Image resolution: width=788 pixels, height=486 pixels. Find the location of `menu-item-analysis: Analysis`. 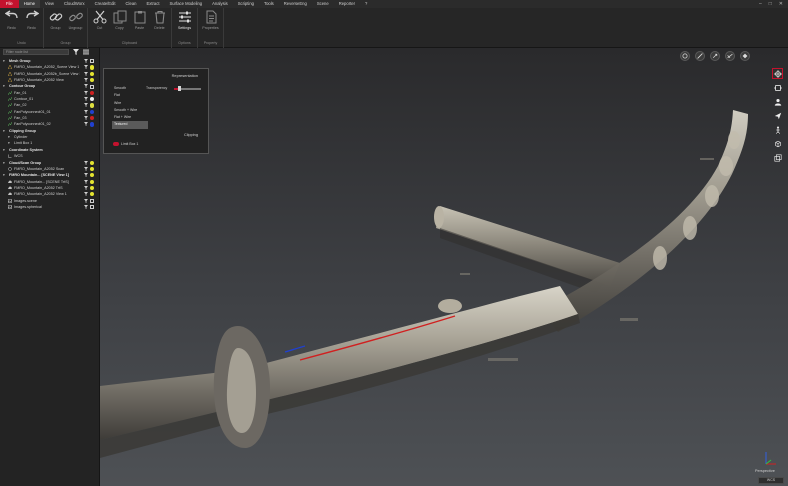

menu-item-analysis: Analysis is located at coordinates (220, 4).